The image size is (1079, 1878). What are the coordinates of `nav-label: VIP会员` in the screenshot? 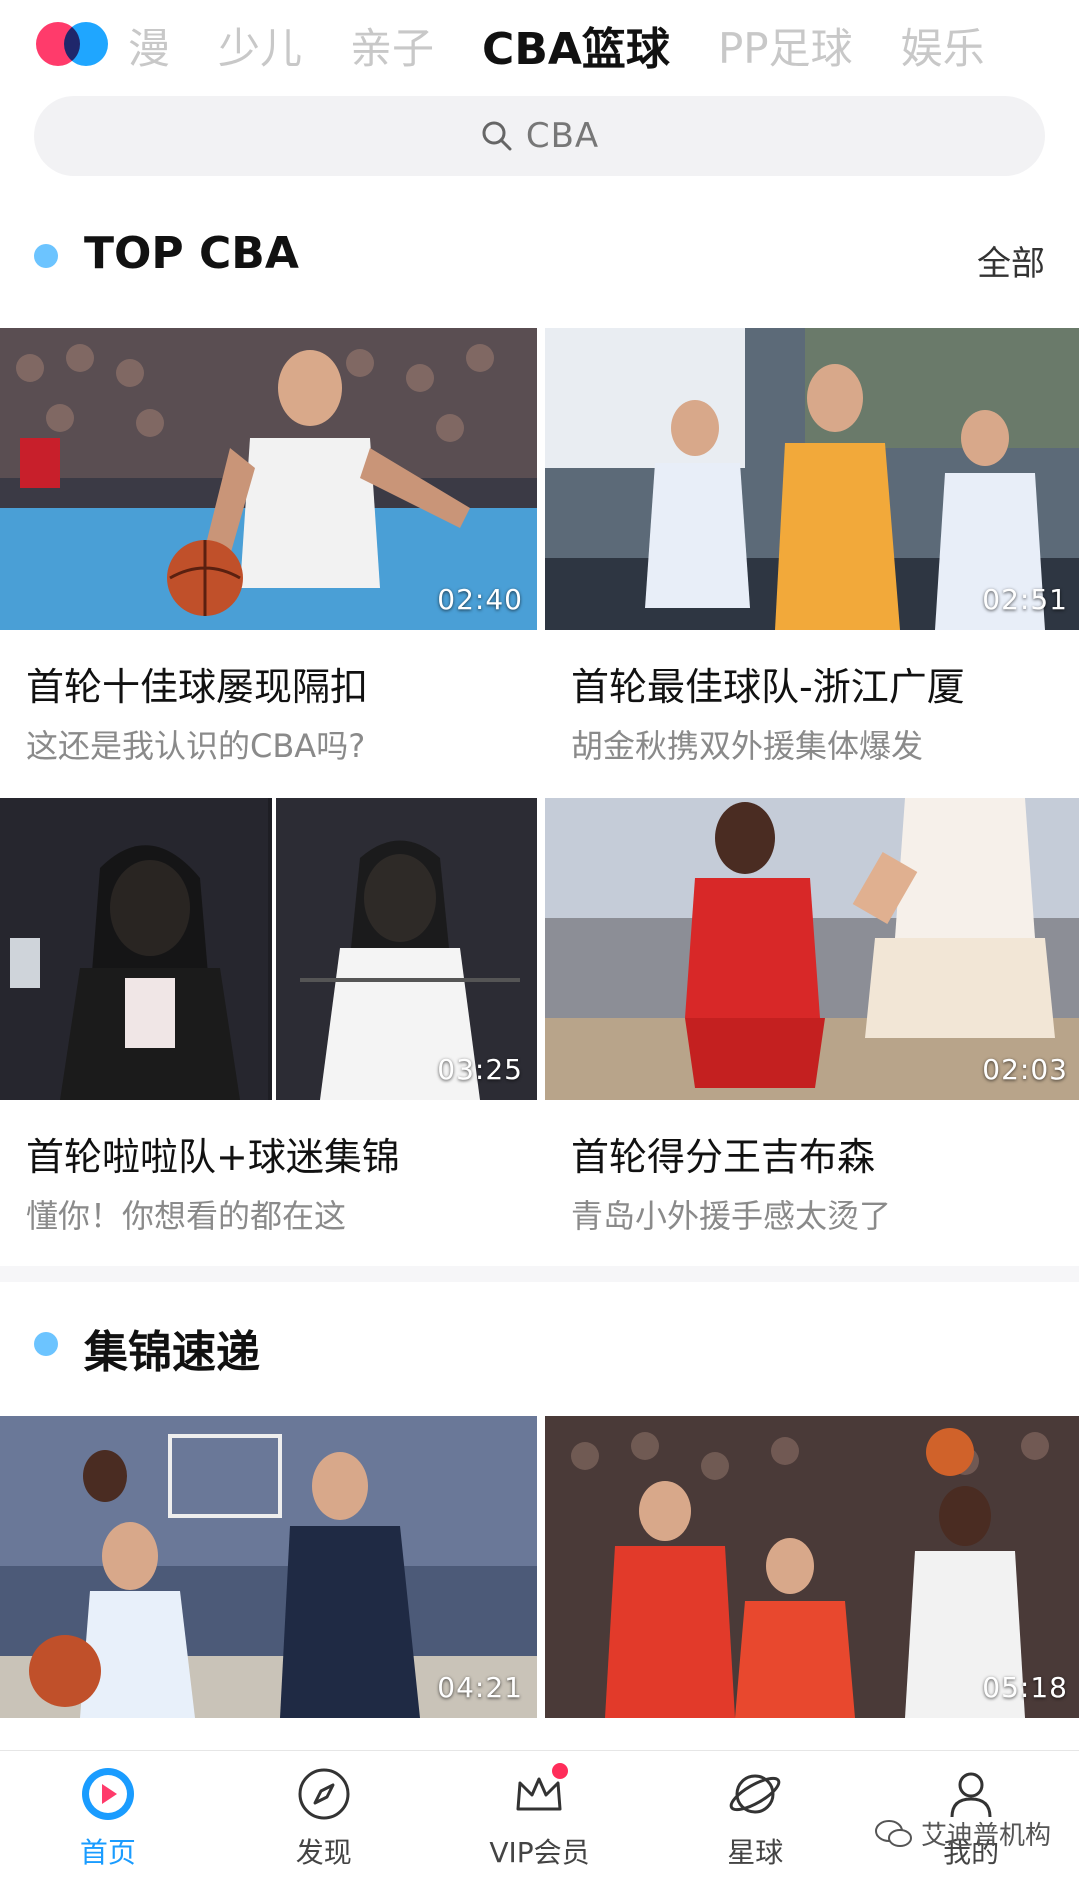 It's located at (539, 1852).